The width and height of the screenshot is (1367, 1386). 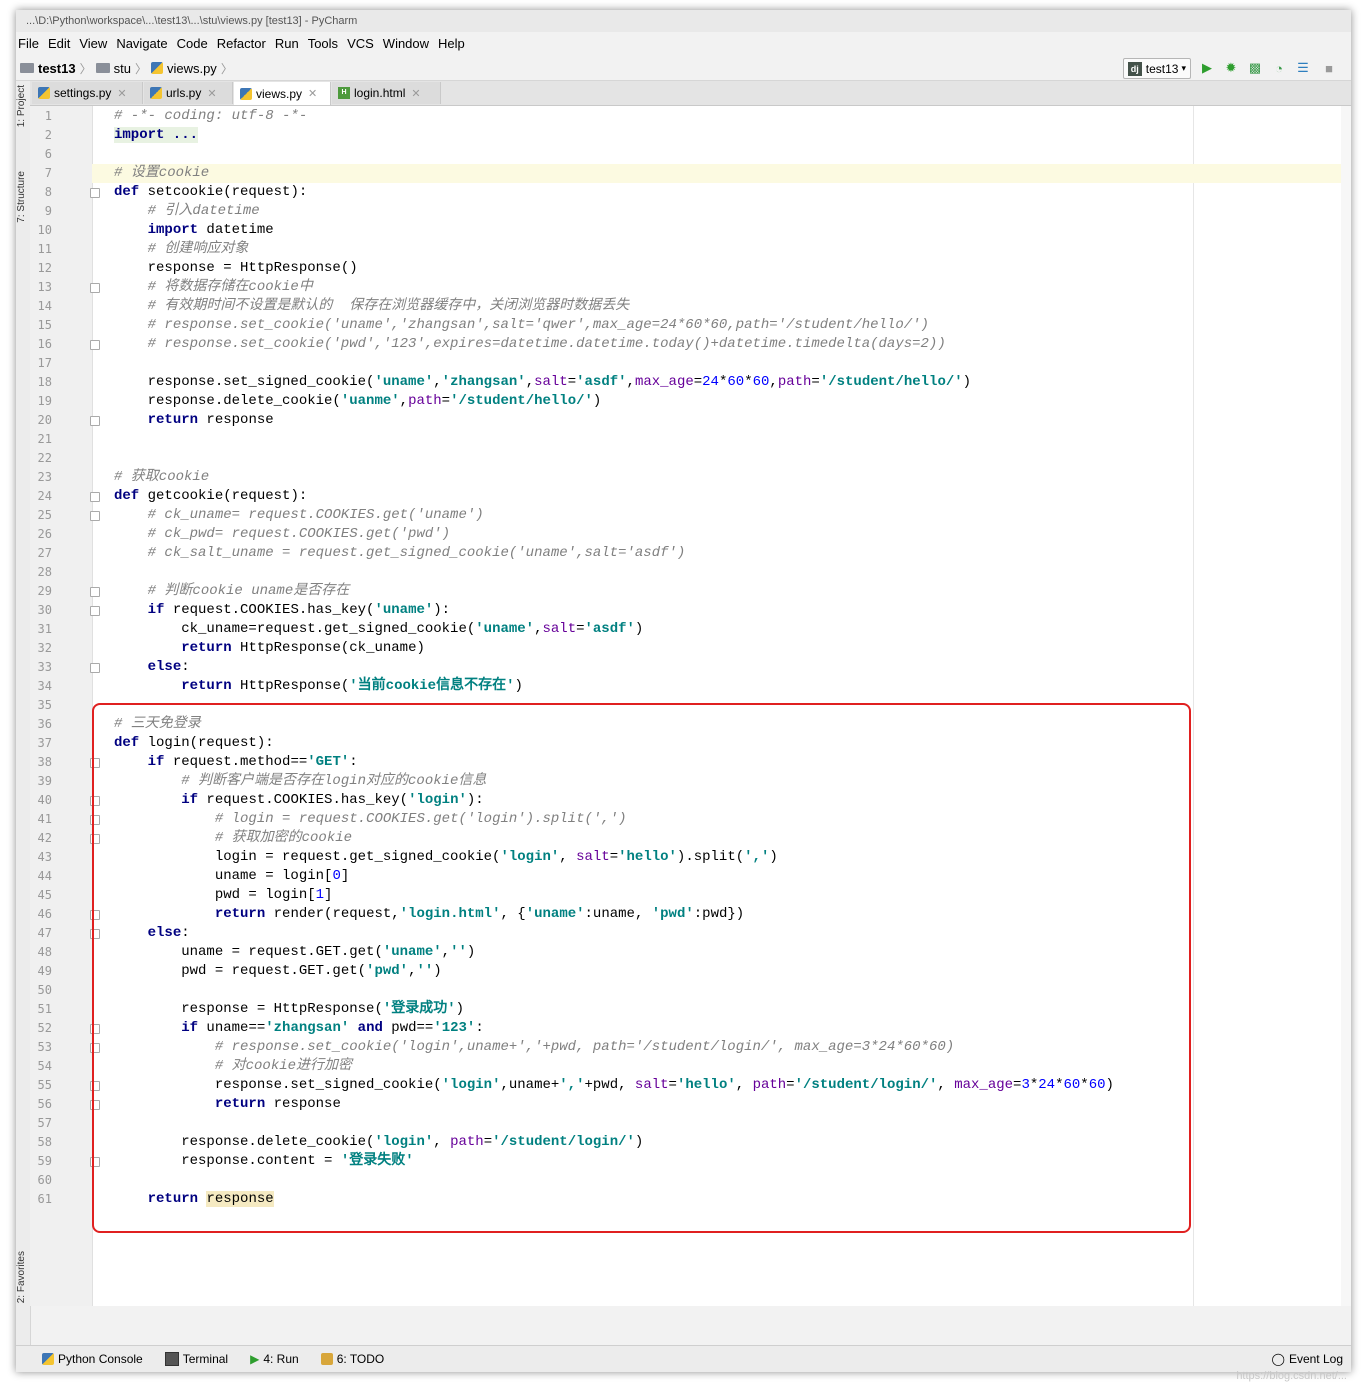 What do you see at coordinates (44, 648) in the screenshot?
I see `line-number: 32` at bounding box center [44, 648].